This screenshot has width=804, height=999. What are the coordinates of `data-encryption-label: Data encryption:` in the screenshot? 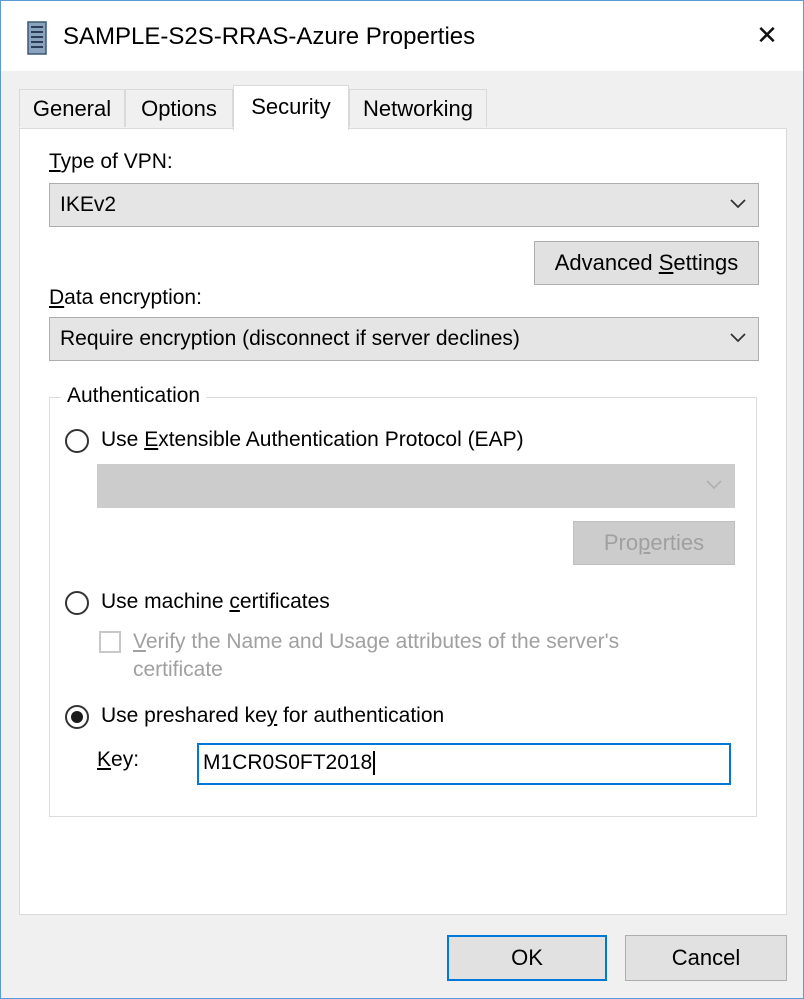 It's located at (125, 297).